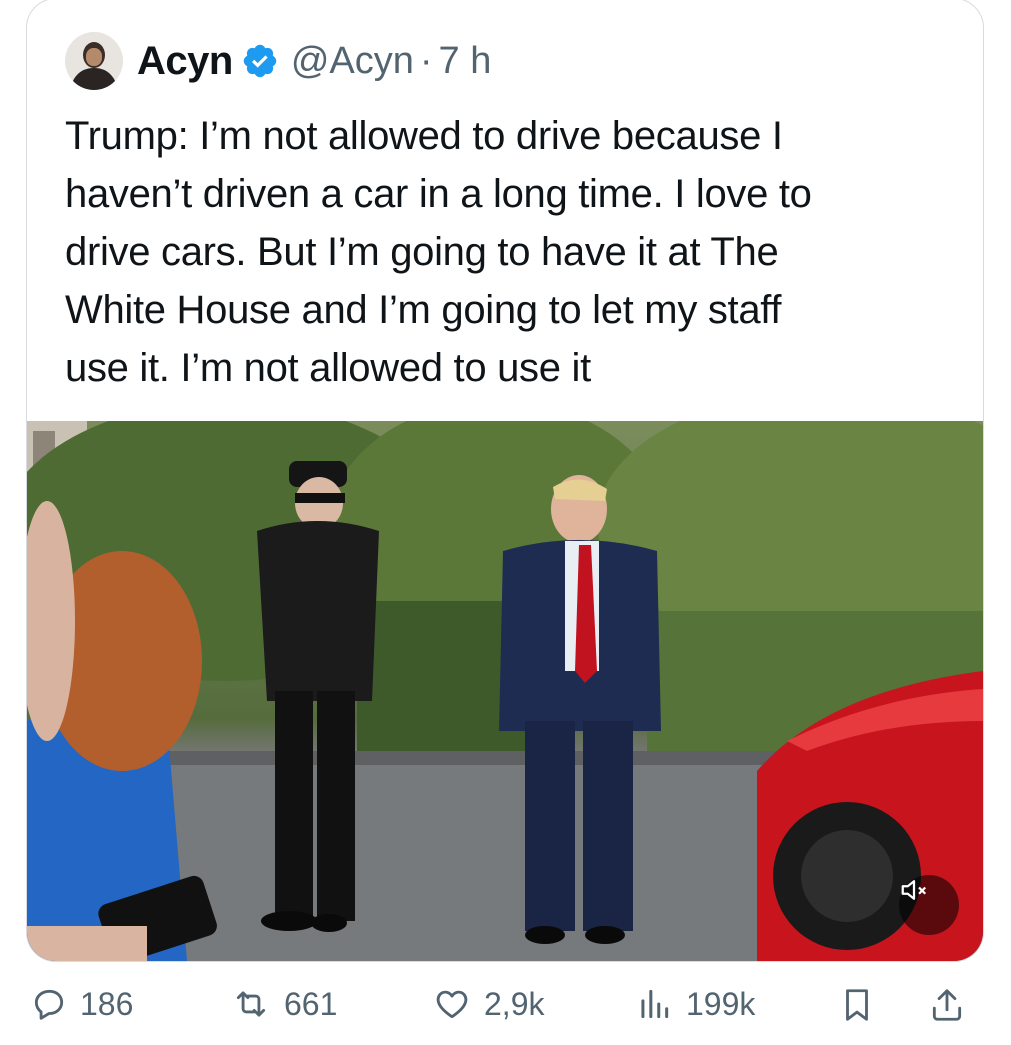 The image size is (1011, 1045). What do you see at coordinates (107, 1003) in the screenshot?
I see `reply-count: 186` at bounding box center [107, 1003].